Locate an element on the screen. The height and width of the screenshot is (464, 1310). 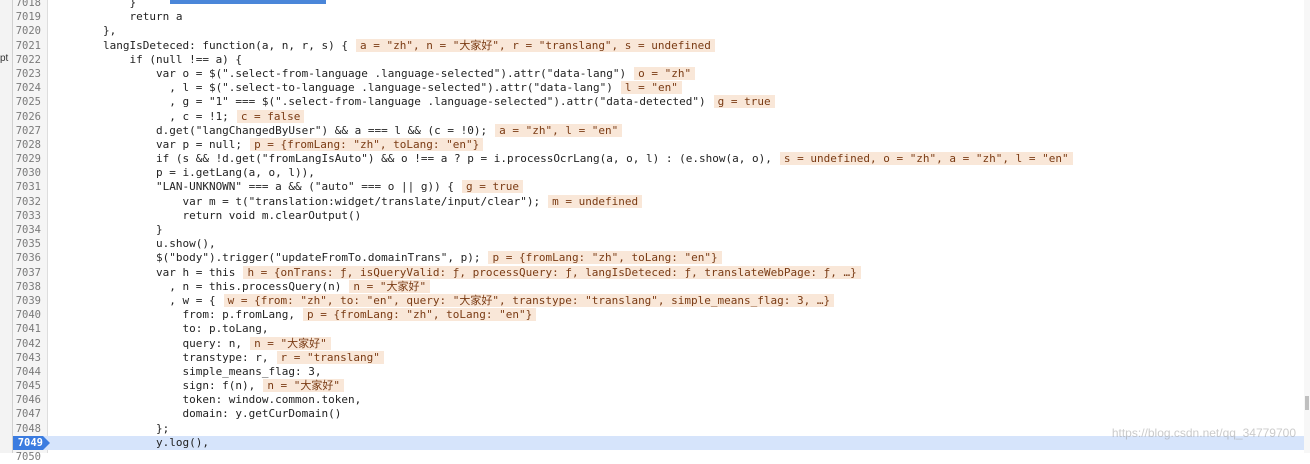
code-line: 7030 p = i.getLang(a, o, l)), is located at coordinates (661, 173).